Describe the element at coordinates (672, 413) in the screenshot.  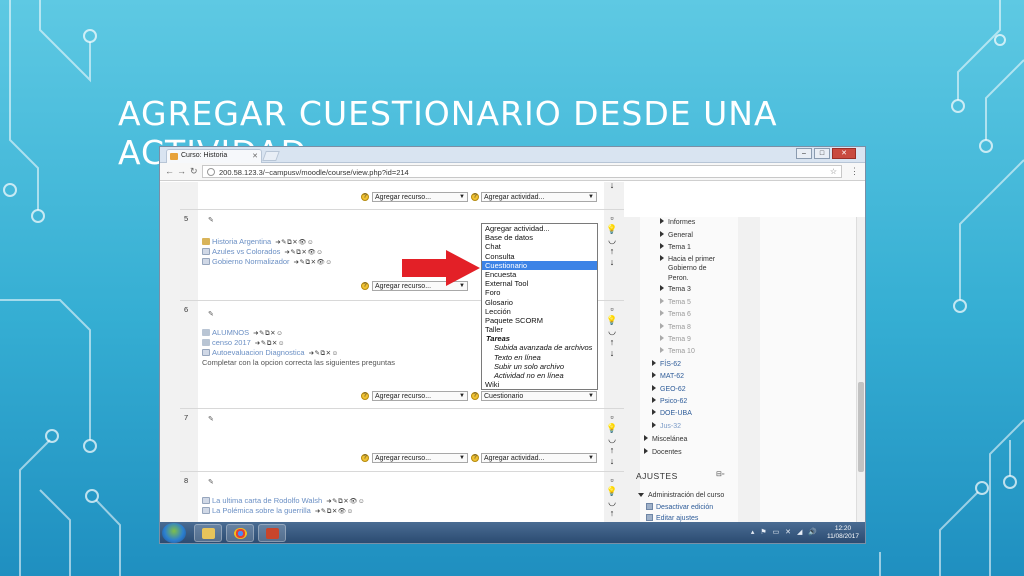
I see `sidebar-tree-item: DOE-UBA` at that location.